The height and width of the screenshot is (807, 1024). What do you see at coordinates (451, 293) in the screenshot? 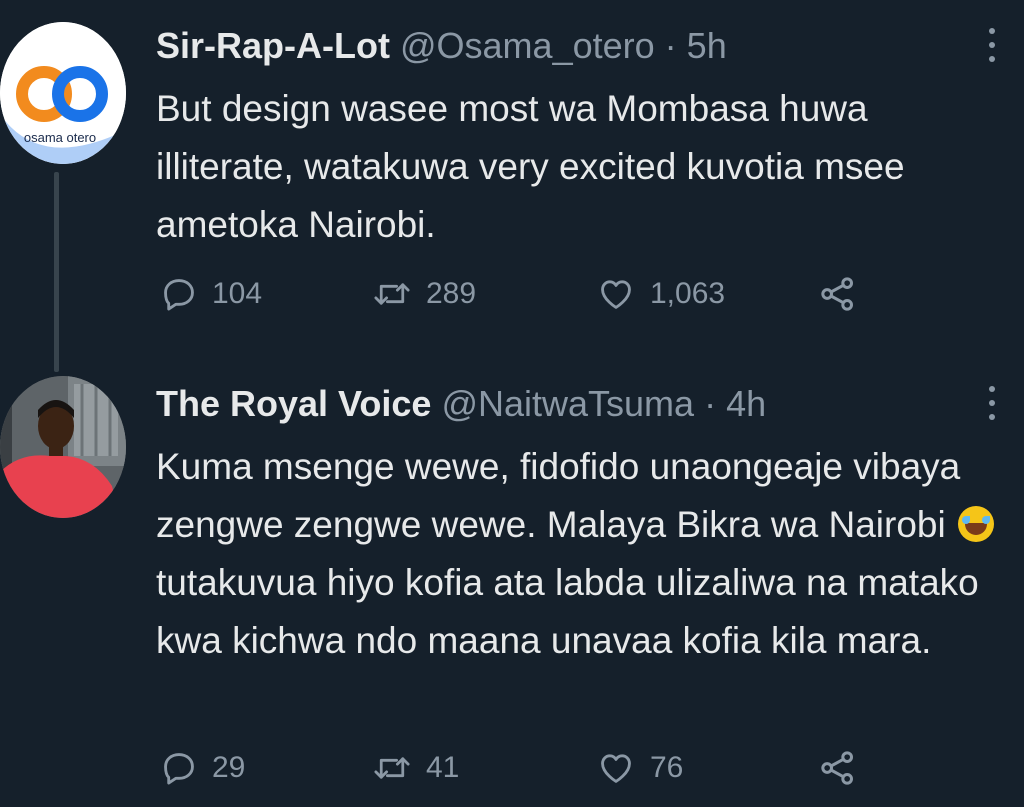
I see `retweet-count: 289` at bounding box center [451, 293].